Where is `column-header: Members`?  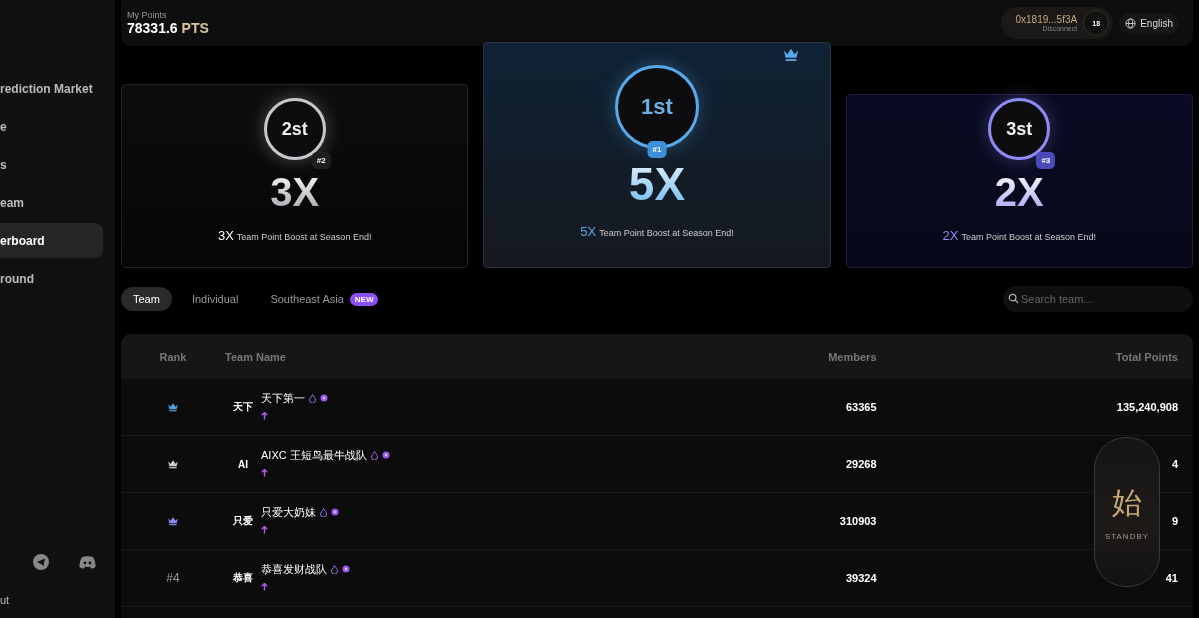
column-header: Members is located at coordinates (852, 356).